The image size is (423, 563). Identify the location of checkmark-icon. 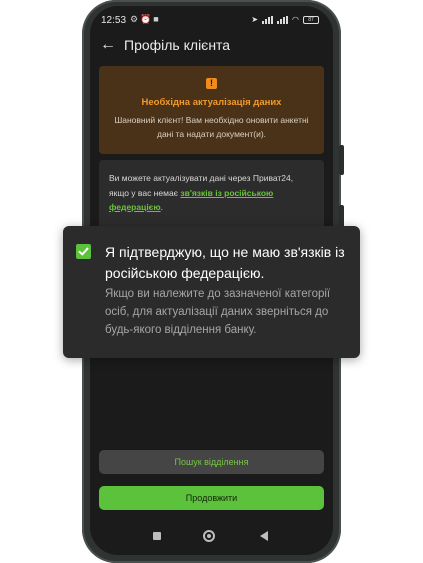
(83, 251).